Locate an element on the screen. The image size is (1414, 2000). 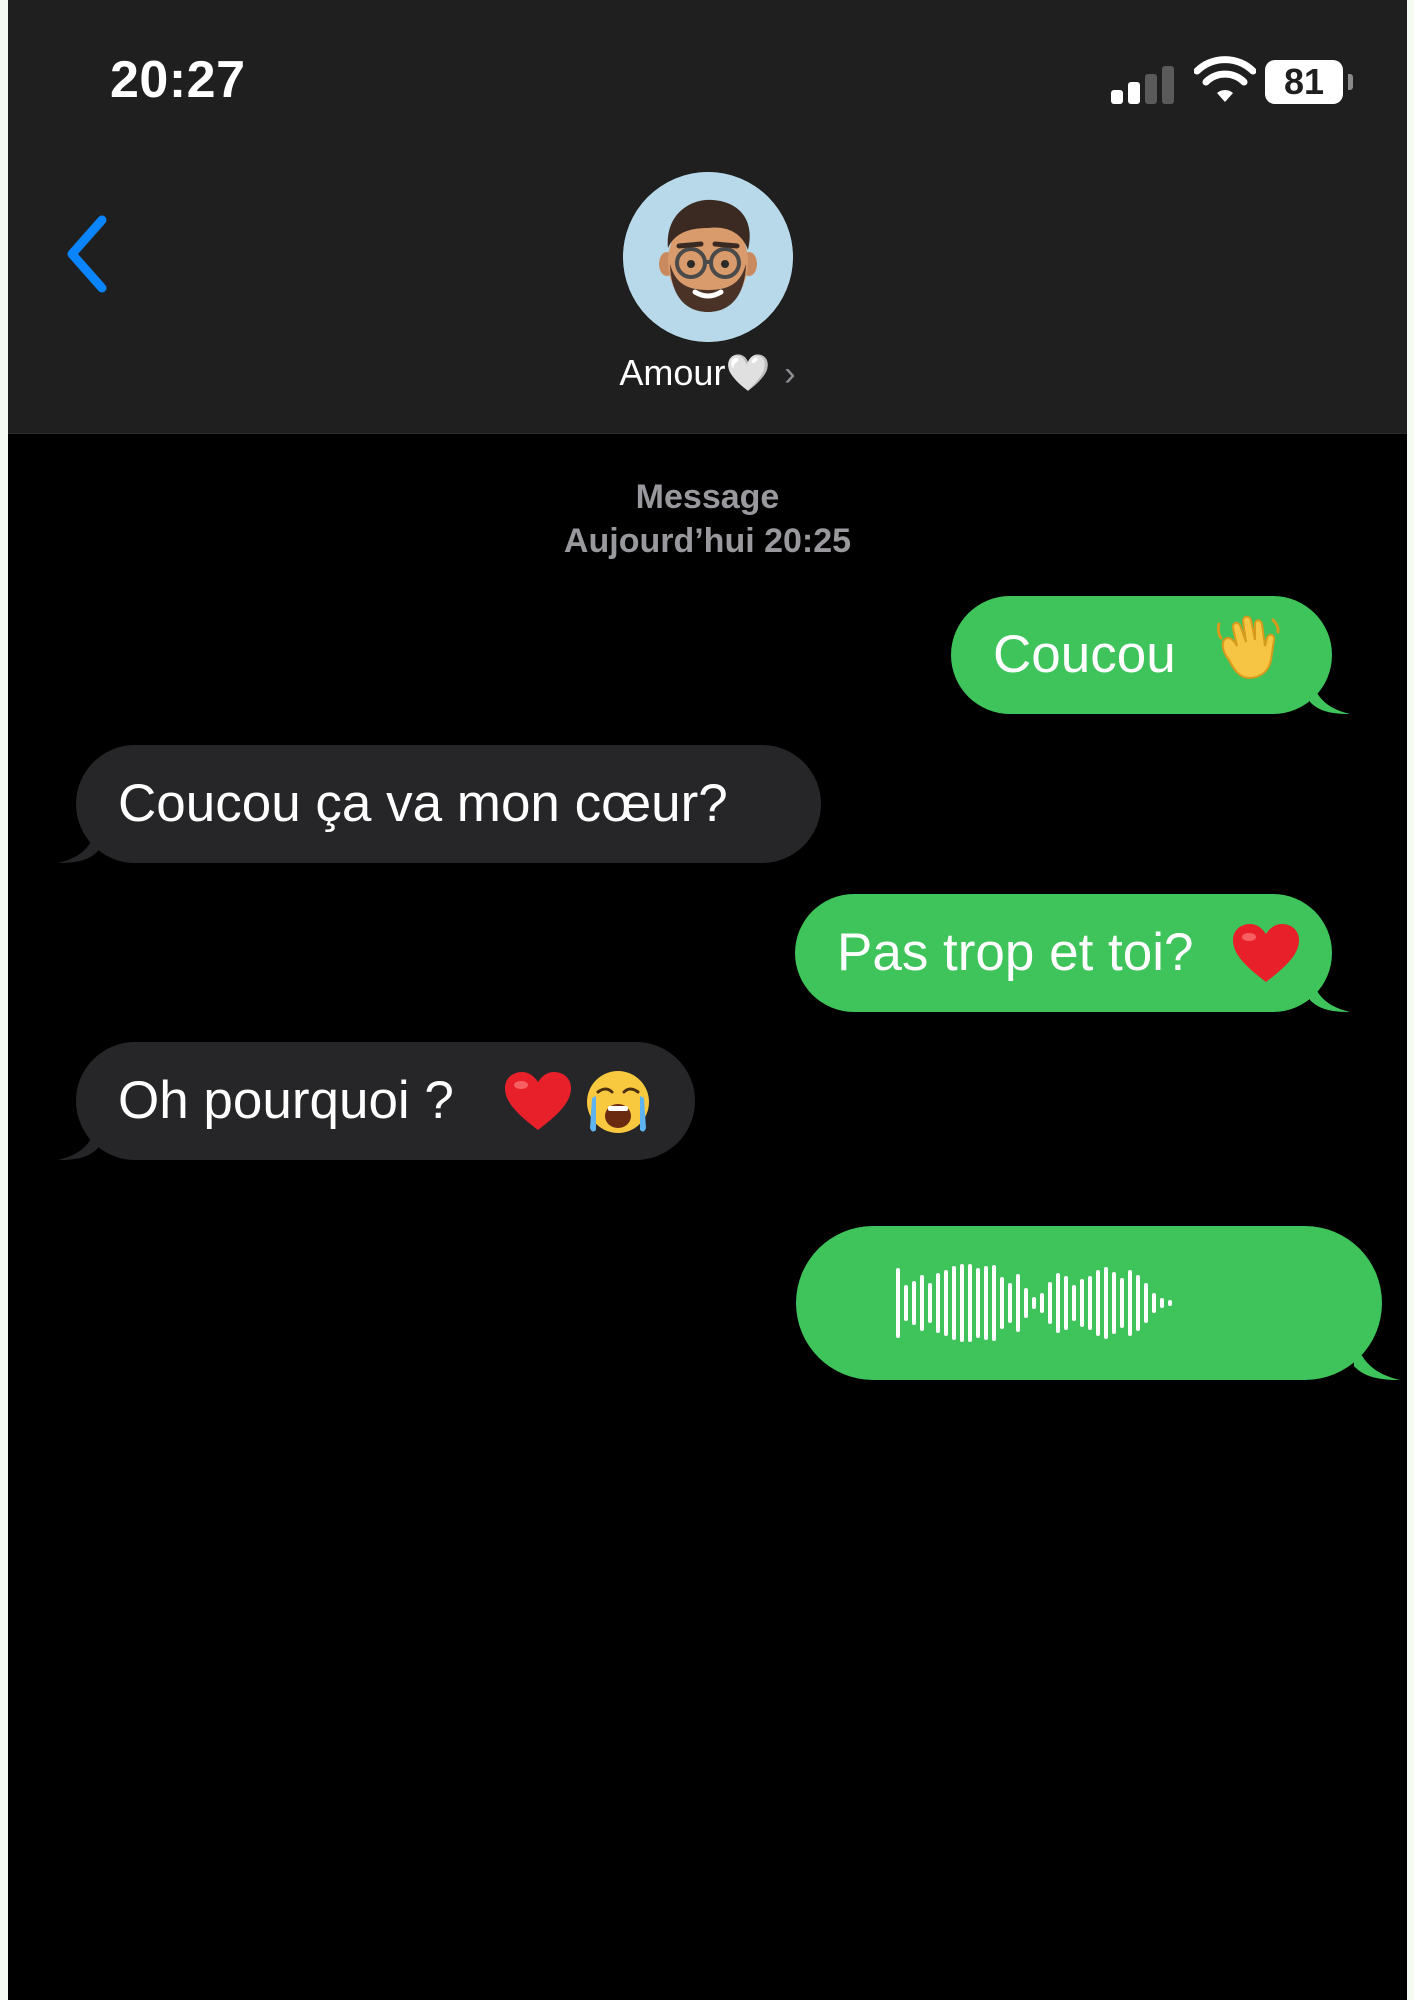
battery-level: 81 is located at coordinates (1304, 82).